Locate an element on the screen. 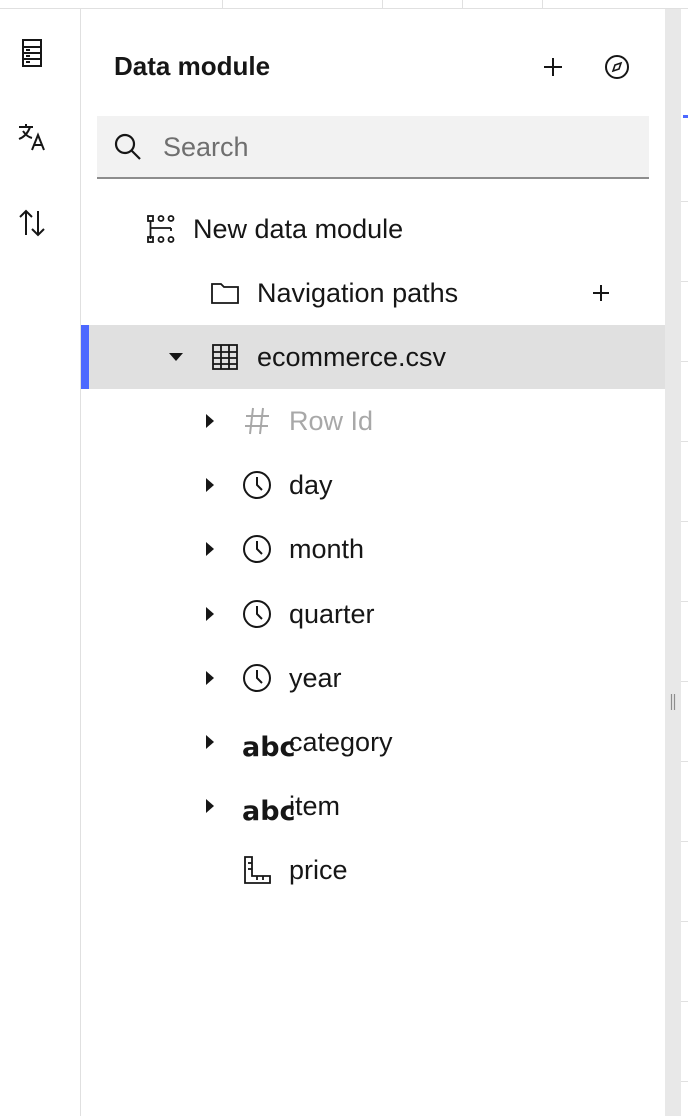 Image resolution: width=688 pixels, height=1116 pixels. tree-item-table: ecommerce.csv is located at coordinates (373, 357).